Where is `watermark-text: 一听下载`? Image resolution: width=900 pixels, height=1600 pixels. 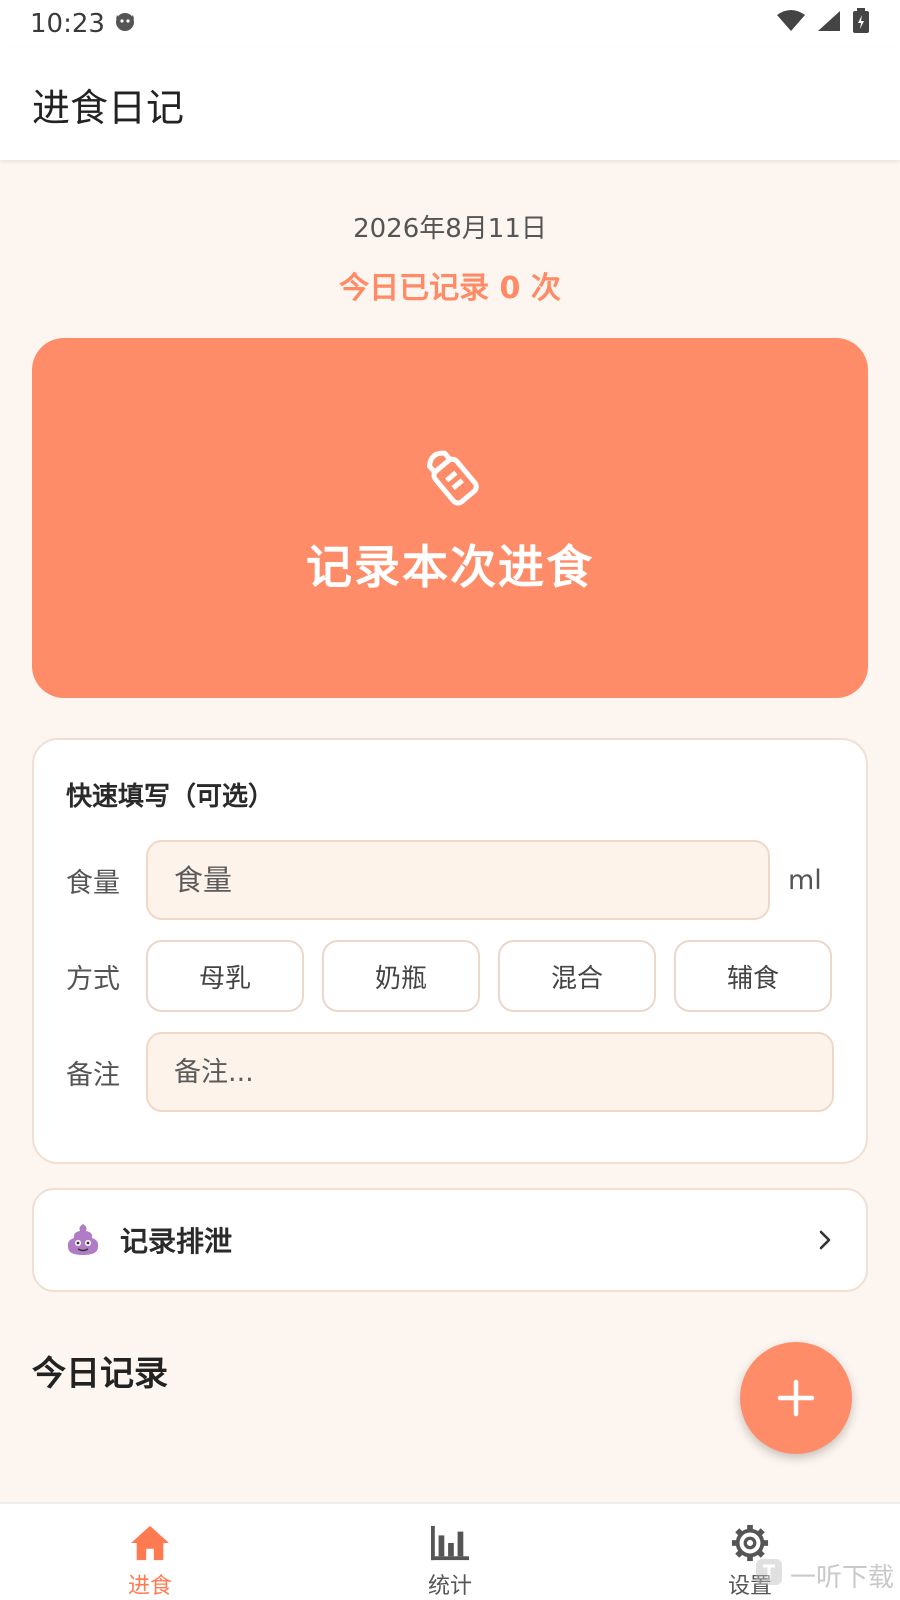 watermark-text: 一听下载 is located at coordinates (841, 1578).